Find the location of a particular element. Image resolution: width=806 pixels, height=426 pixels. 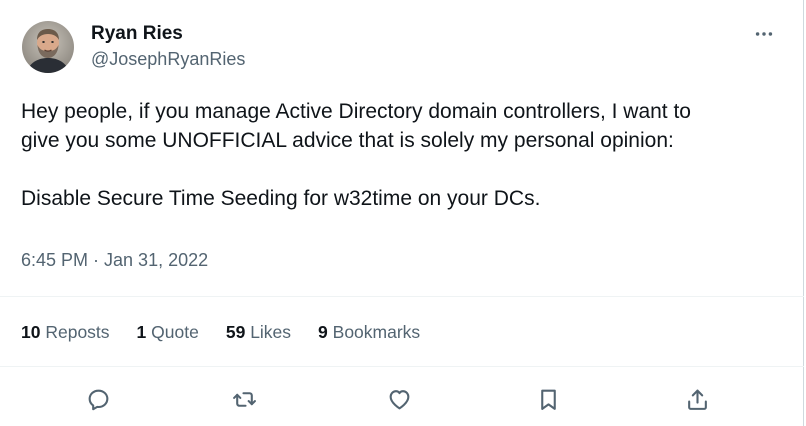

bookmarks-count: 9 is located at coordinates (323, 332).